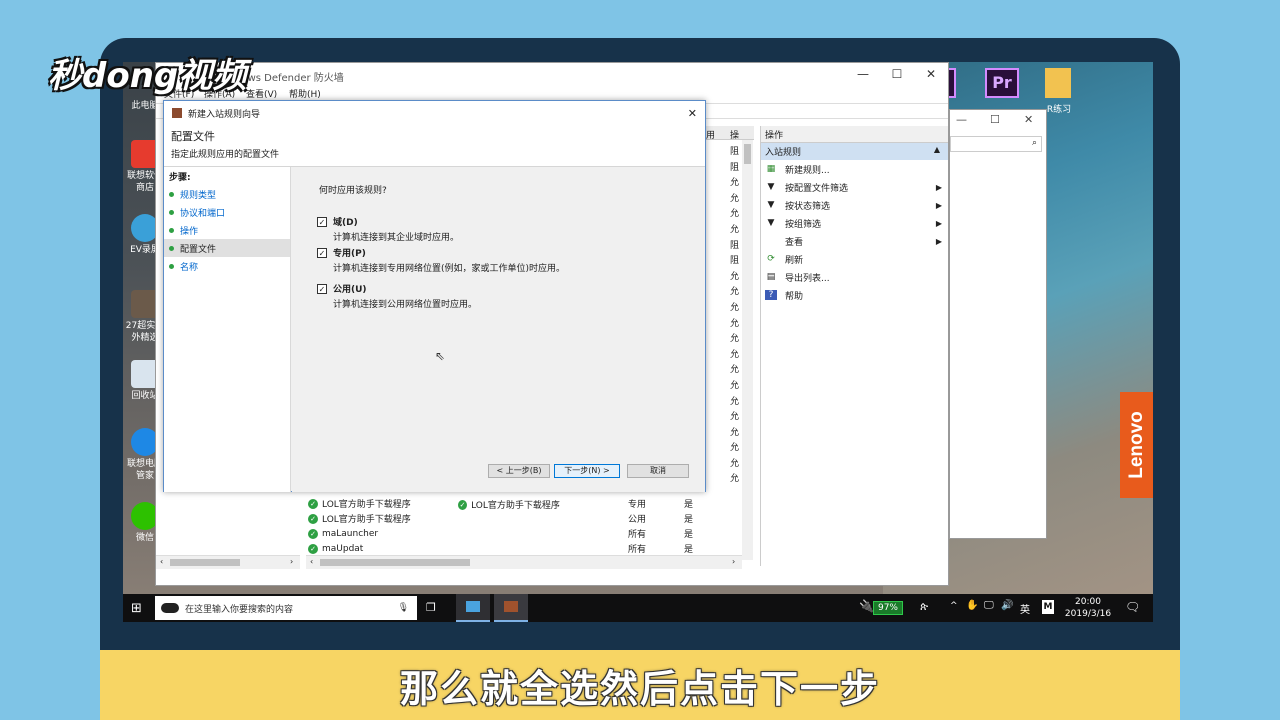 This screenshot has height=720, width=1280. I want to click on taskbar-app-firewall, so click(511, 608).